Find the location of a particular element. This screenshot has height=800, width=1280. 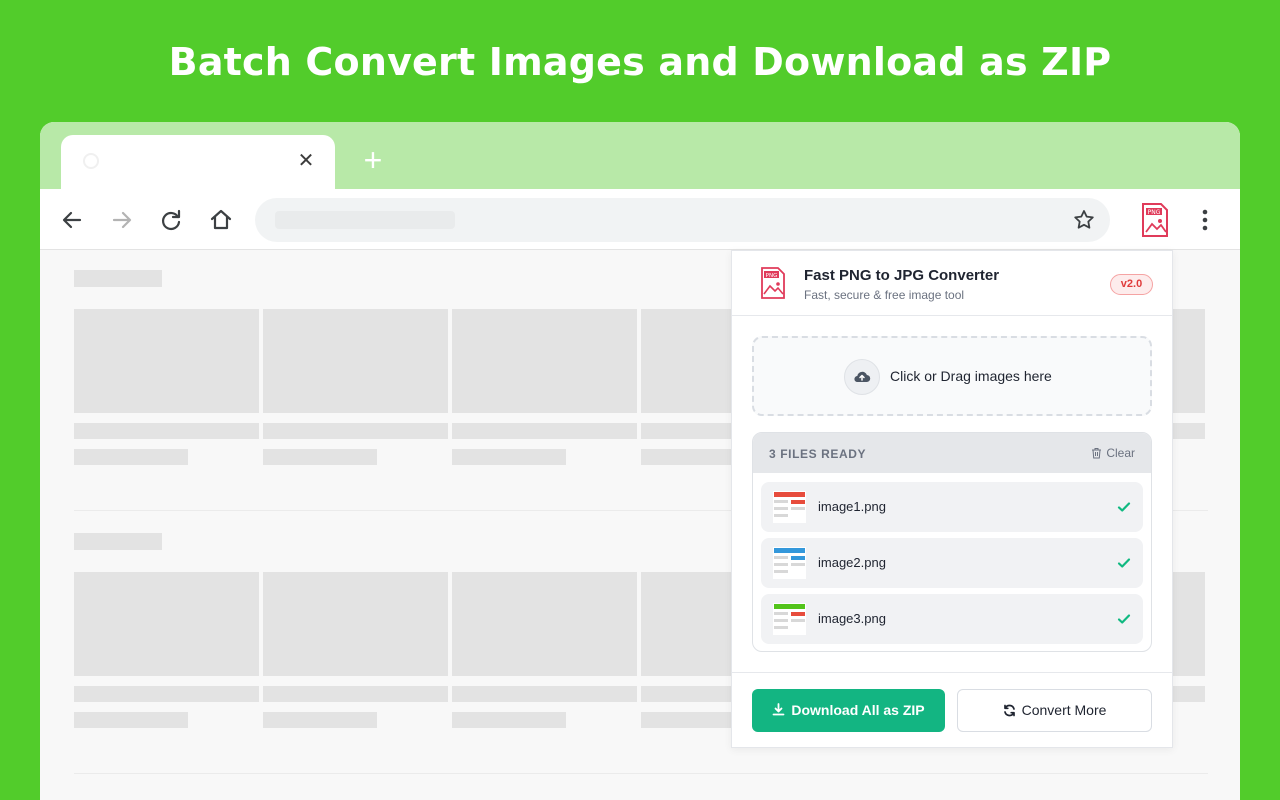

file-item: image2.png is located at coordinates (952, 563).